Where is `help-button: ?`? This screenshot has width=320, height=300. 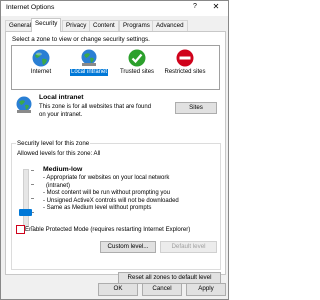 help-button: ? is located at coordinates (195, 8).